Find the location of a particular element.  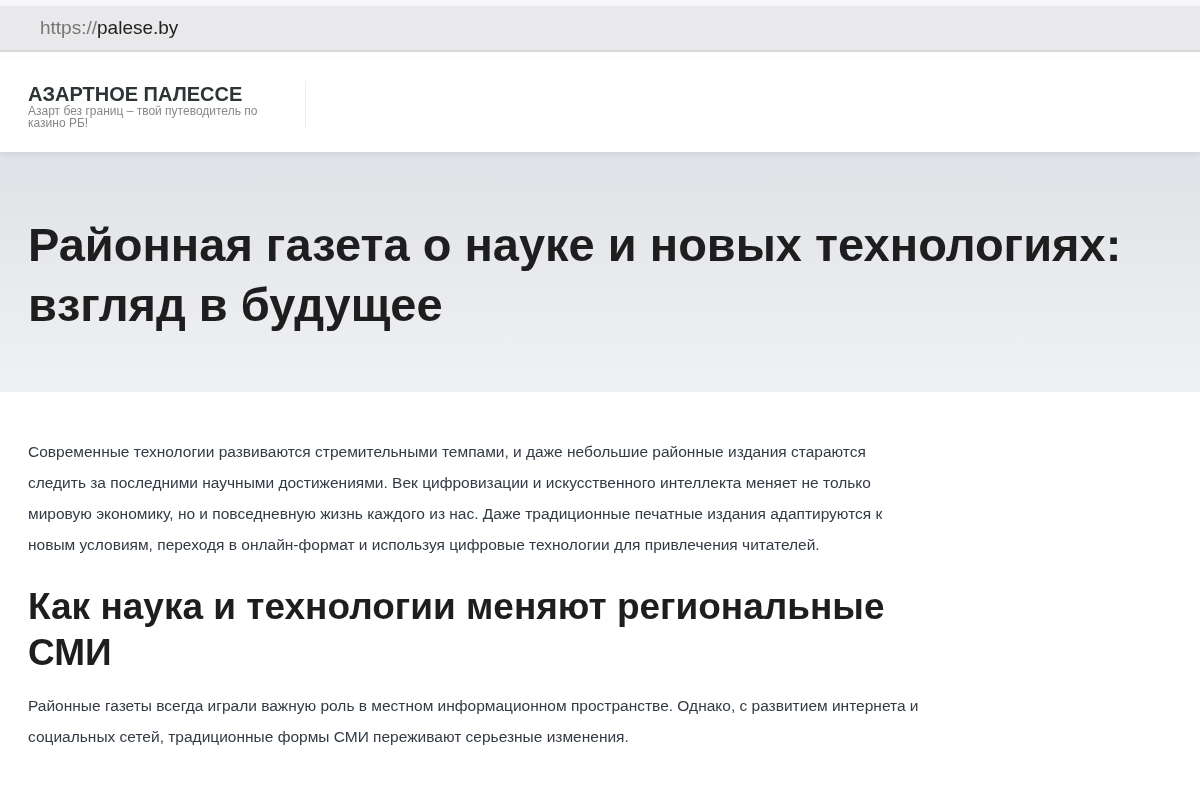

page-title: Районная газета о науке и новых технологиях: взгляд в будущее is located at coordinates (575, 275).